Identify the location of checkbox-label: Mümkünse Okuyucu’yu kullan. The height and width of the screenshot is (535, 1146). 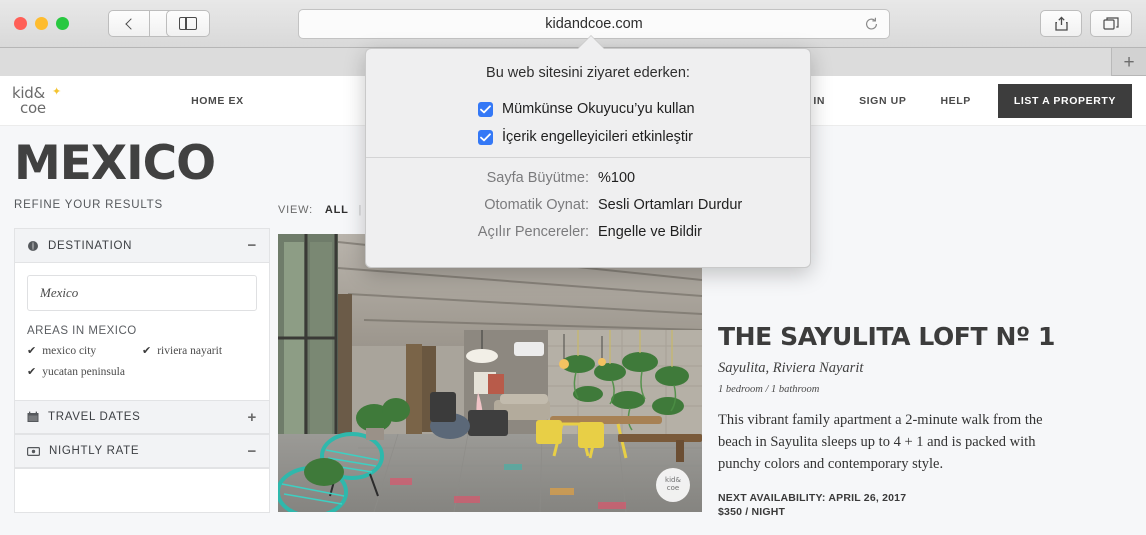
(598, 109).